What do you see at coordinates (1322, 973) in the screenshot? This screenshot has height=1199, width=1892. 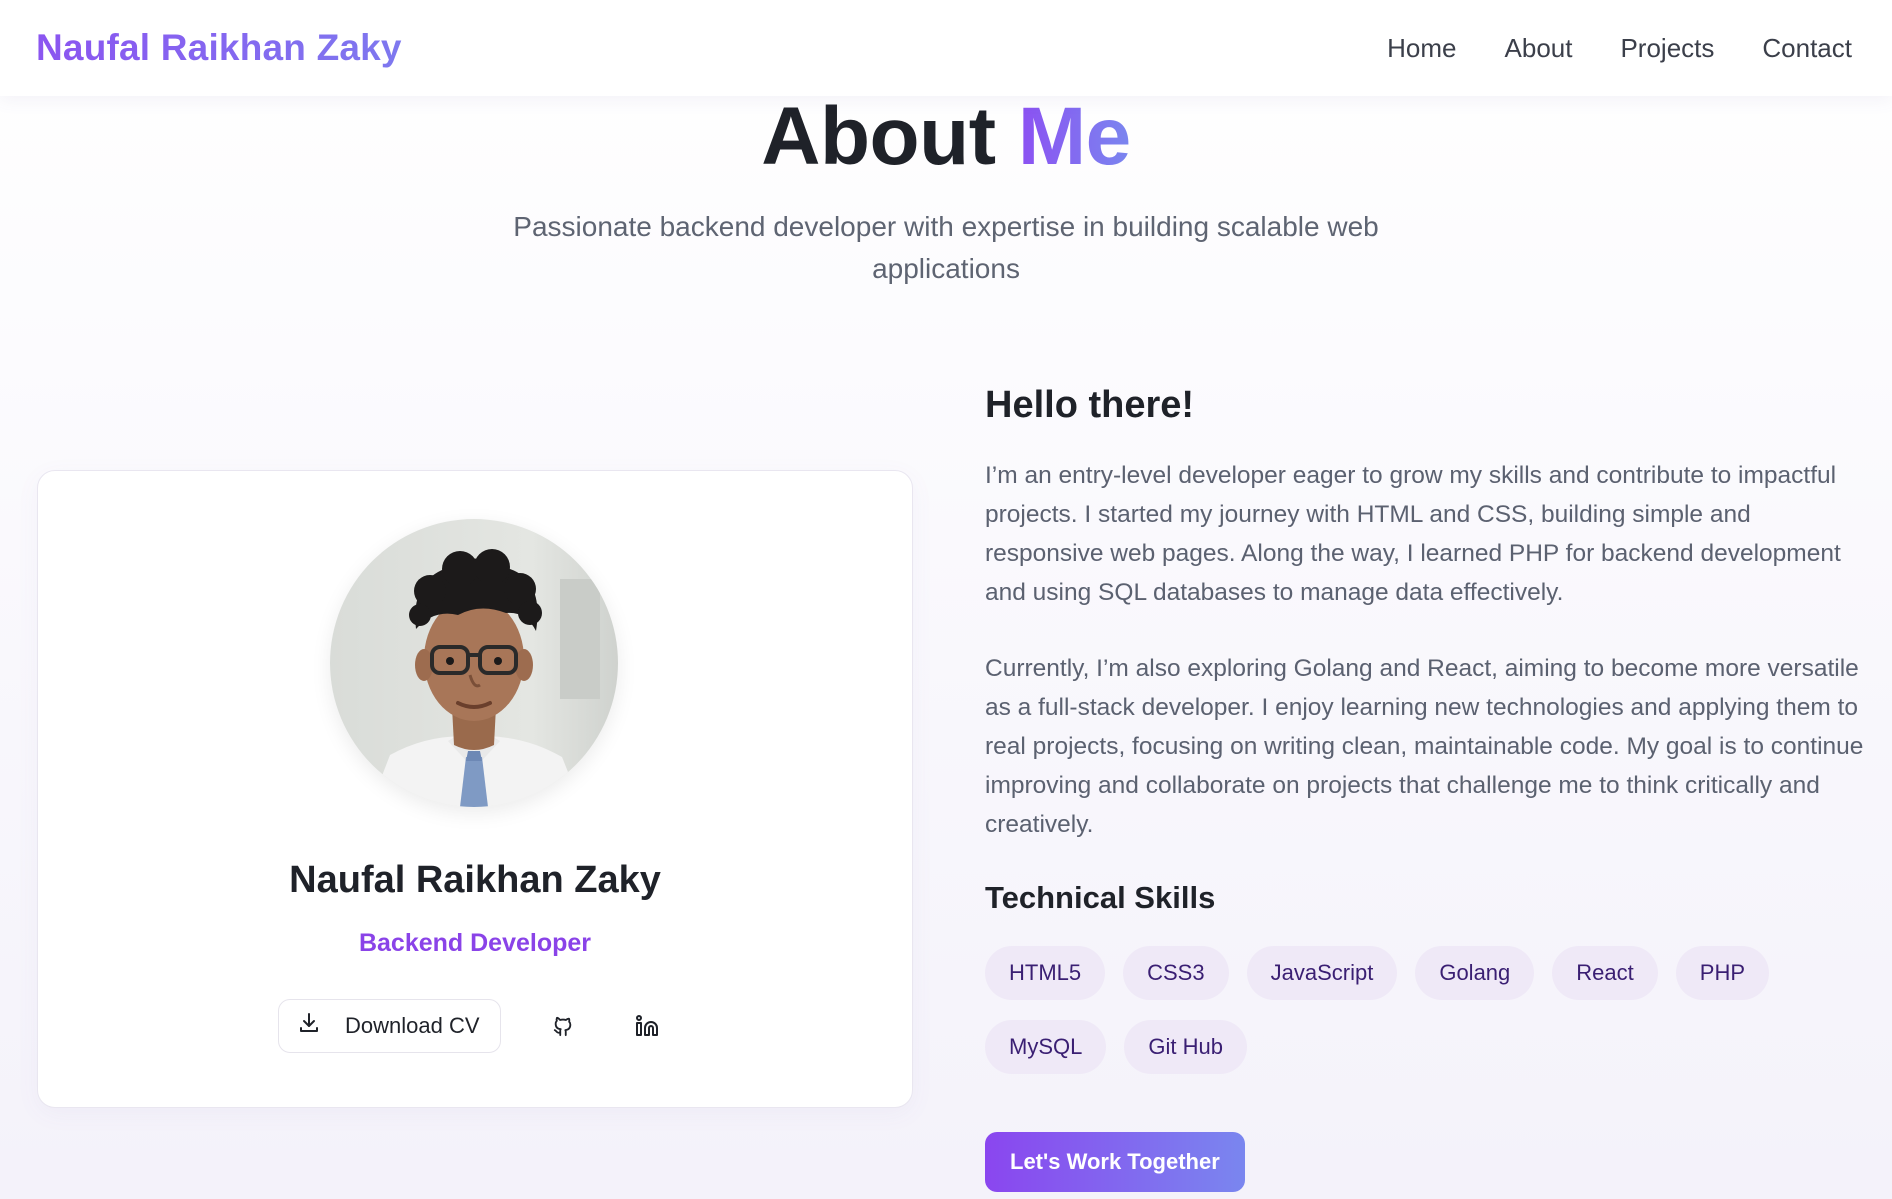 I see `skill-tag-javascript: JavaScript` at bounding box center [1322, 973].